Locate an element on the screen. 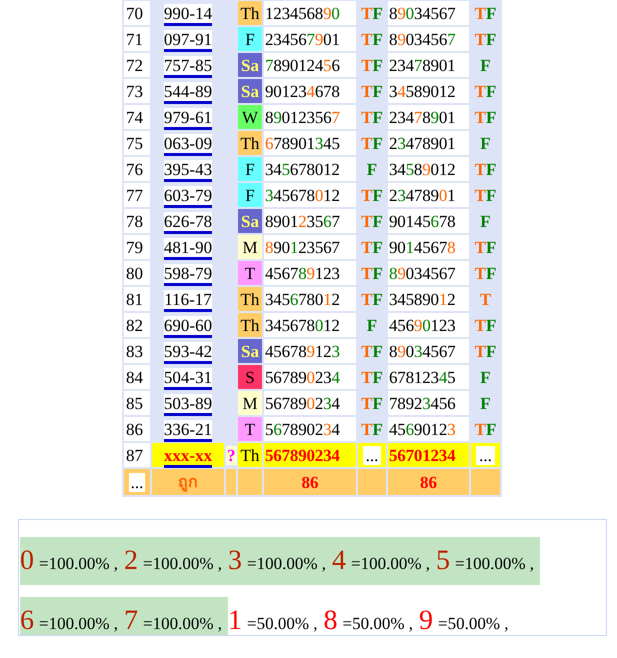 The image size is (617, 658). code-link: 395-43 is located at coordinates (188, 171).